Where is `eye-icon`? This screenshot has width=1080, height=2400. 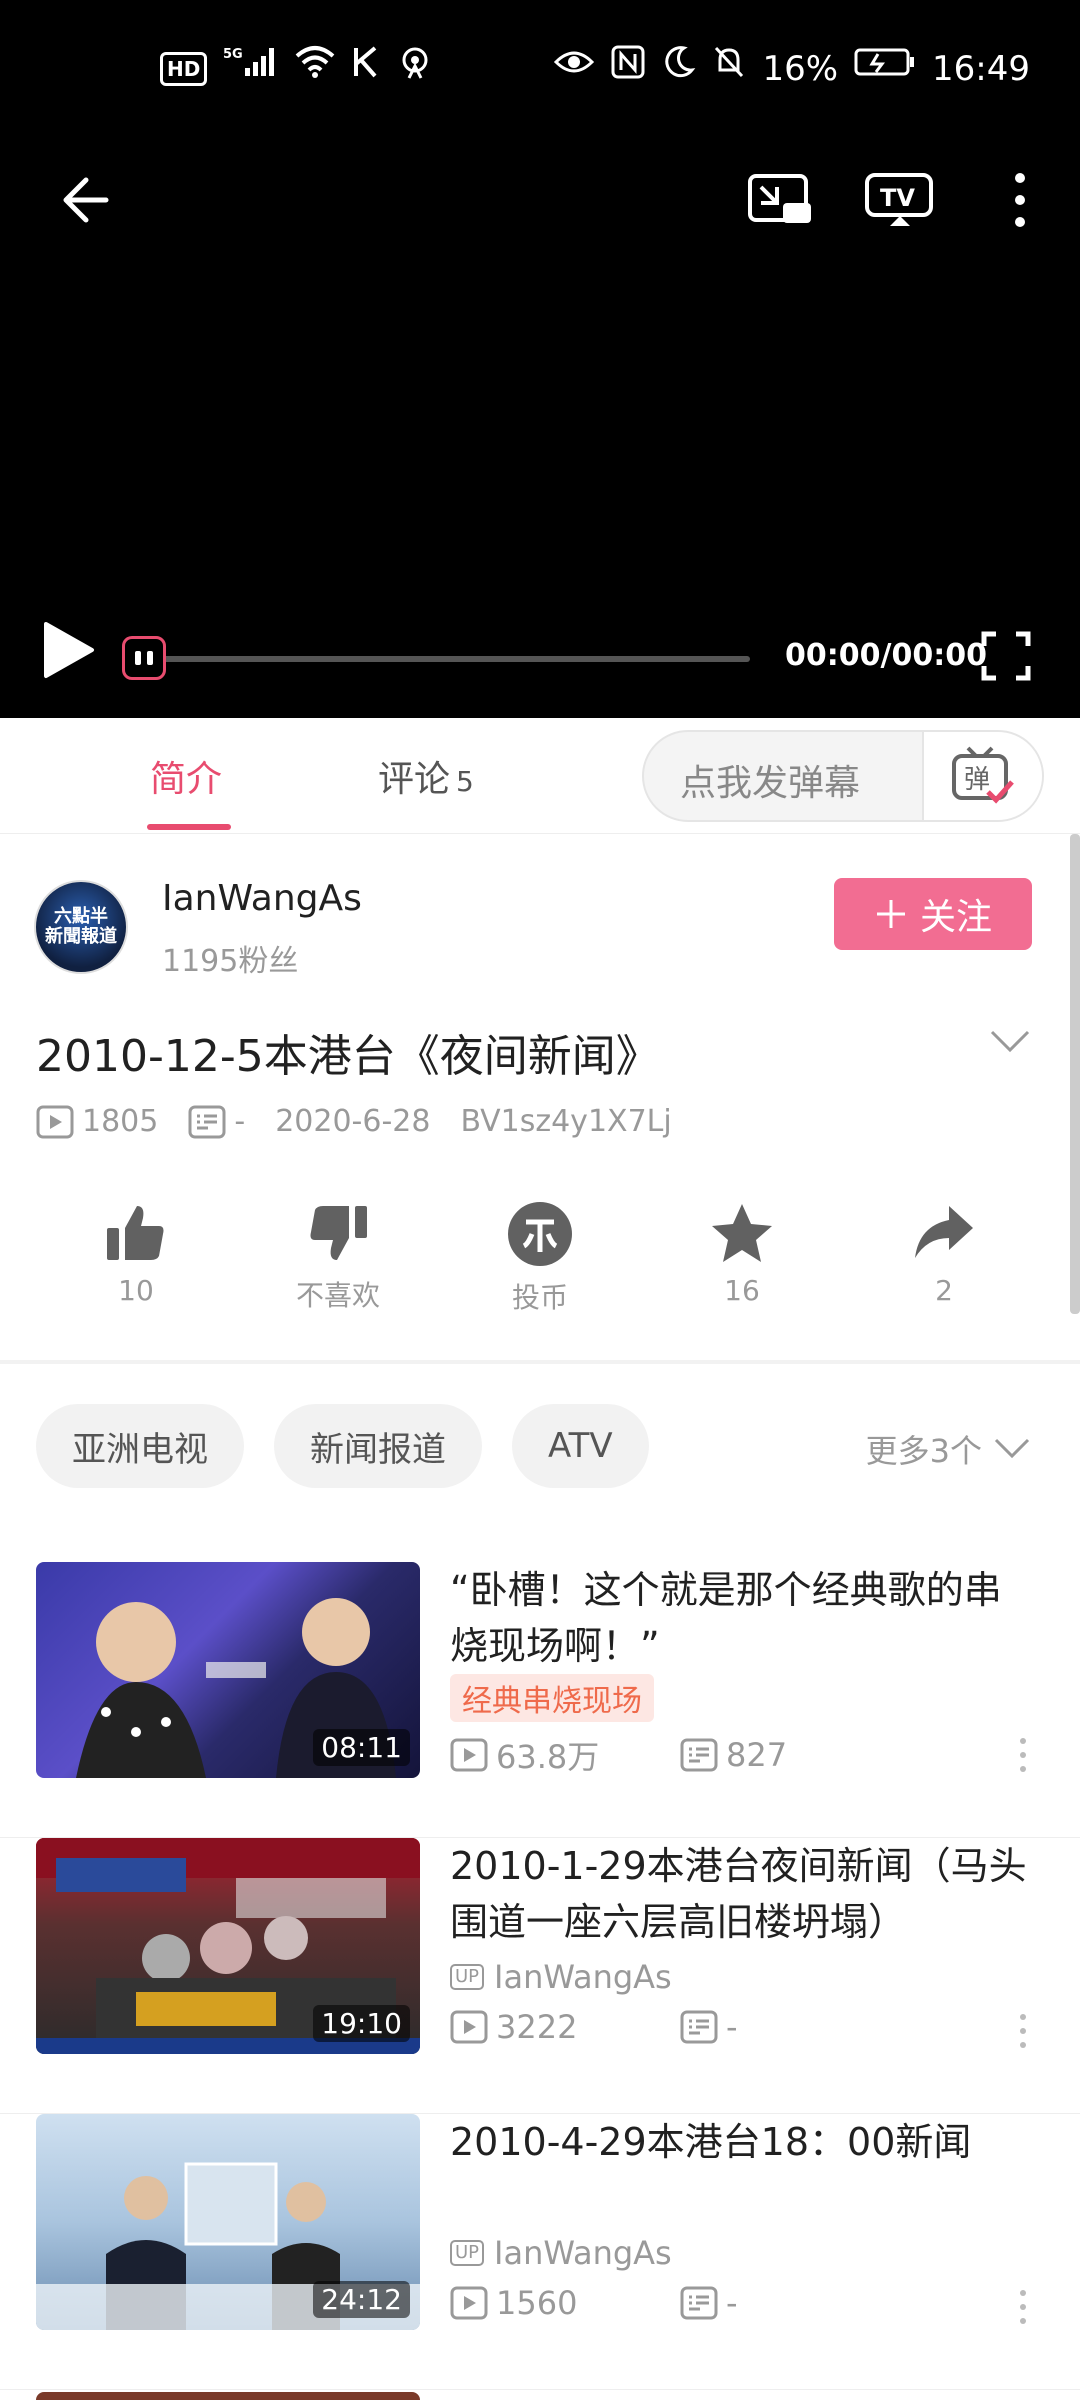
eye-icon is located at coordinates (574, 68).